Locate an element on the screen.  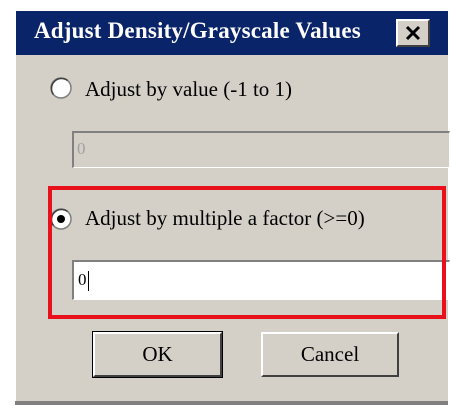
value-input: 0 is located at coordinates (261, 149).